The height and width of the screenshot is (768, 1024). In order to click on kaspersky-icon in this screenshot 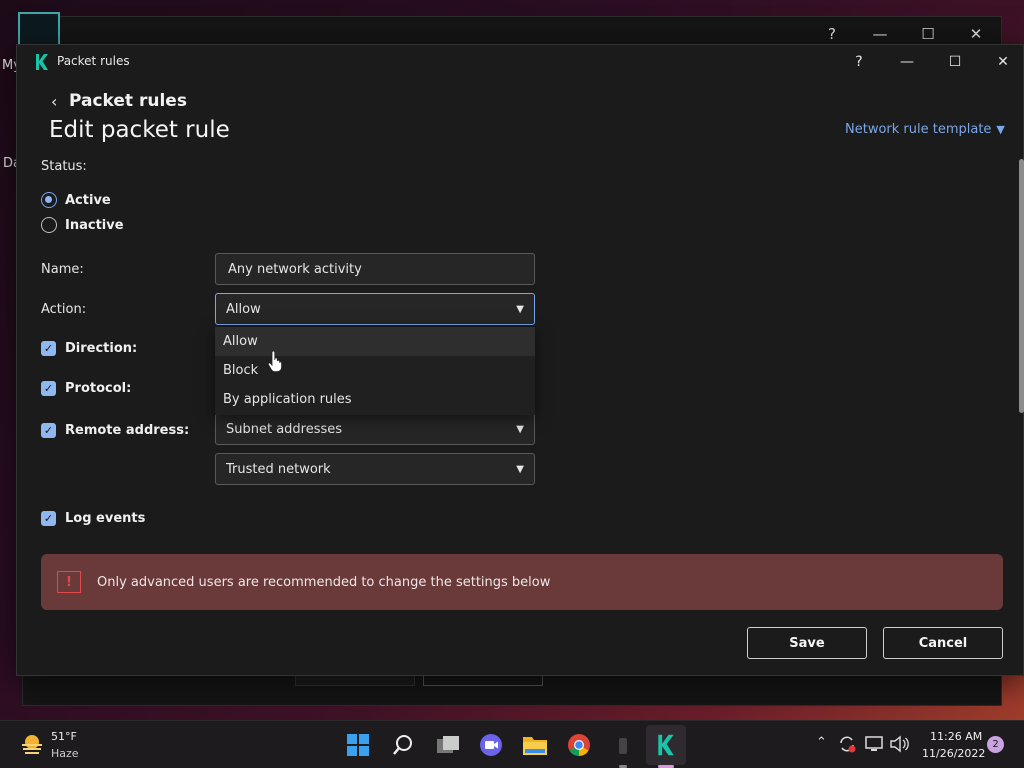, I will do `click(666, 745)`.